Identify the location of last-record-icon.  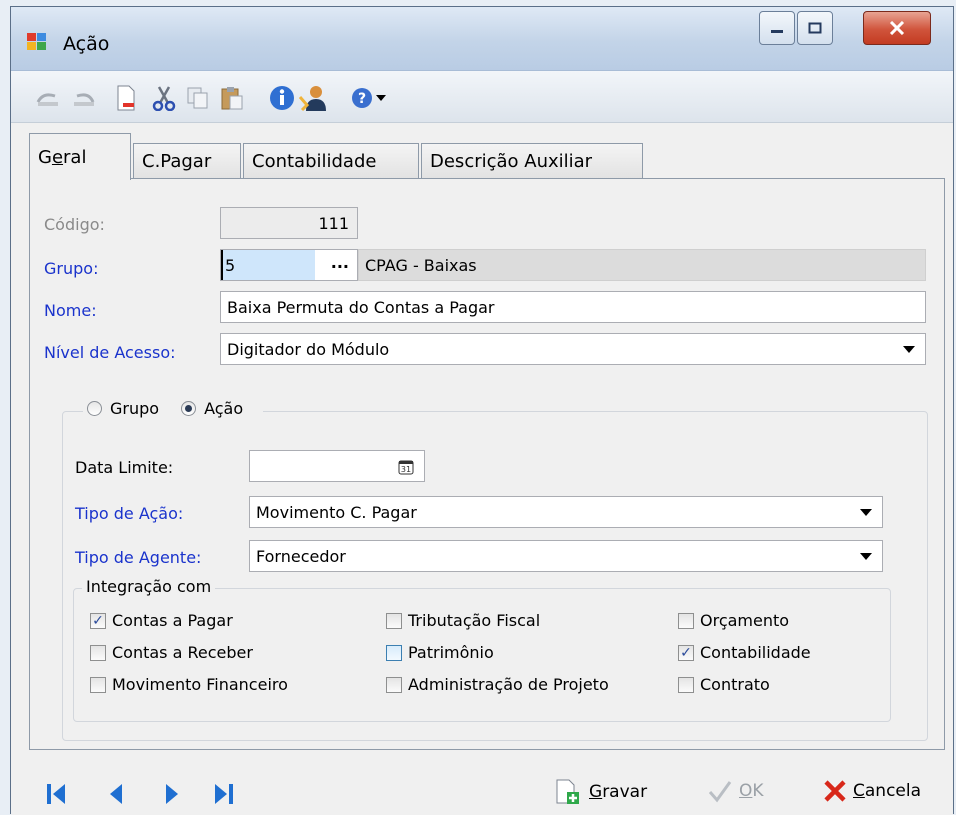
(224, 794).